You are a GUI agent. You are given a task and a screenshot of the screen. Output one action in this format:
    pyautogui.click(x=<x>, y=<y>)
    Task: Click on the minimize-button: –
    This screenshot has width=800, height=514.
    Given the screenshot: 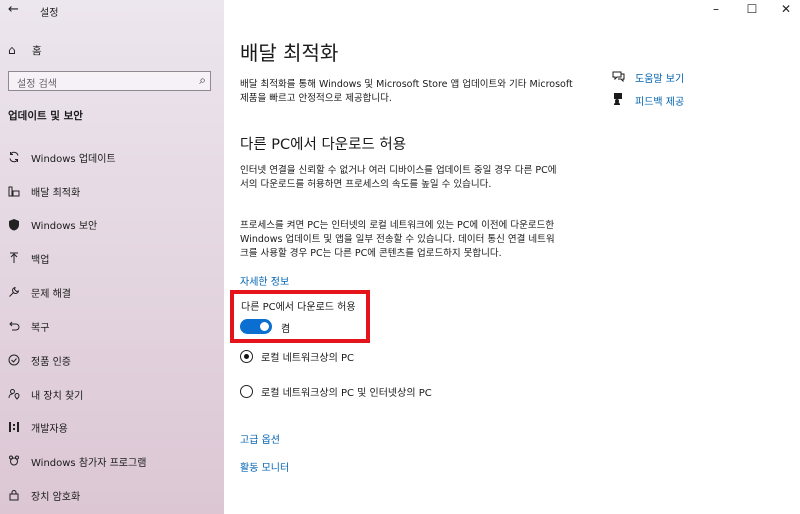 What is the action you would take?
    pyautogui.click(x=716, y=9)
    